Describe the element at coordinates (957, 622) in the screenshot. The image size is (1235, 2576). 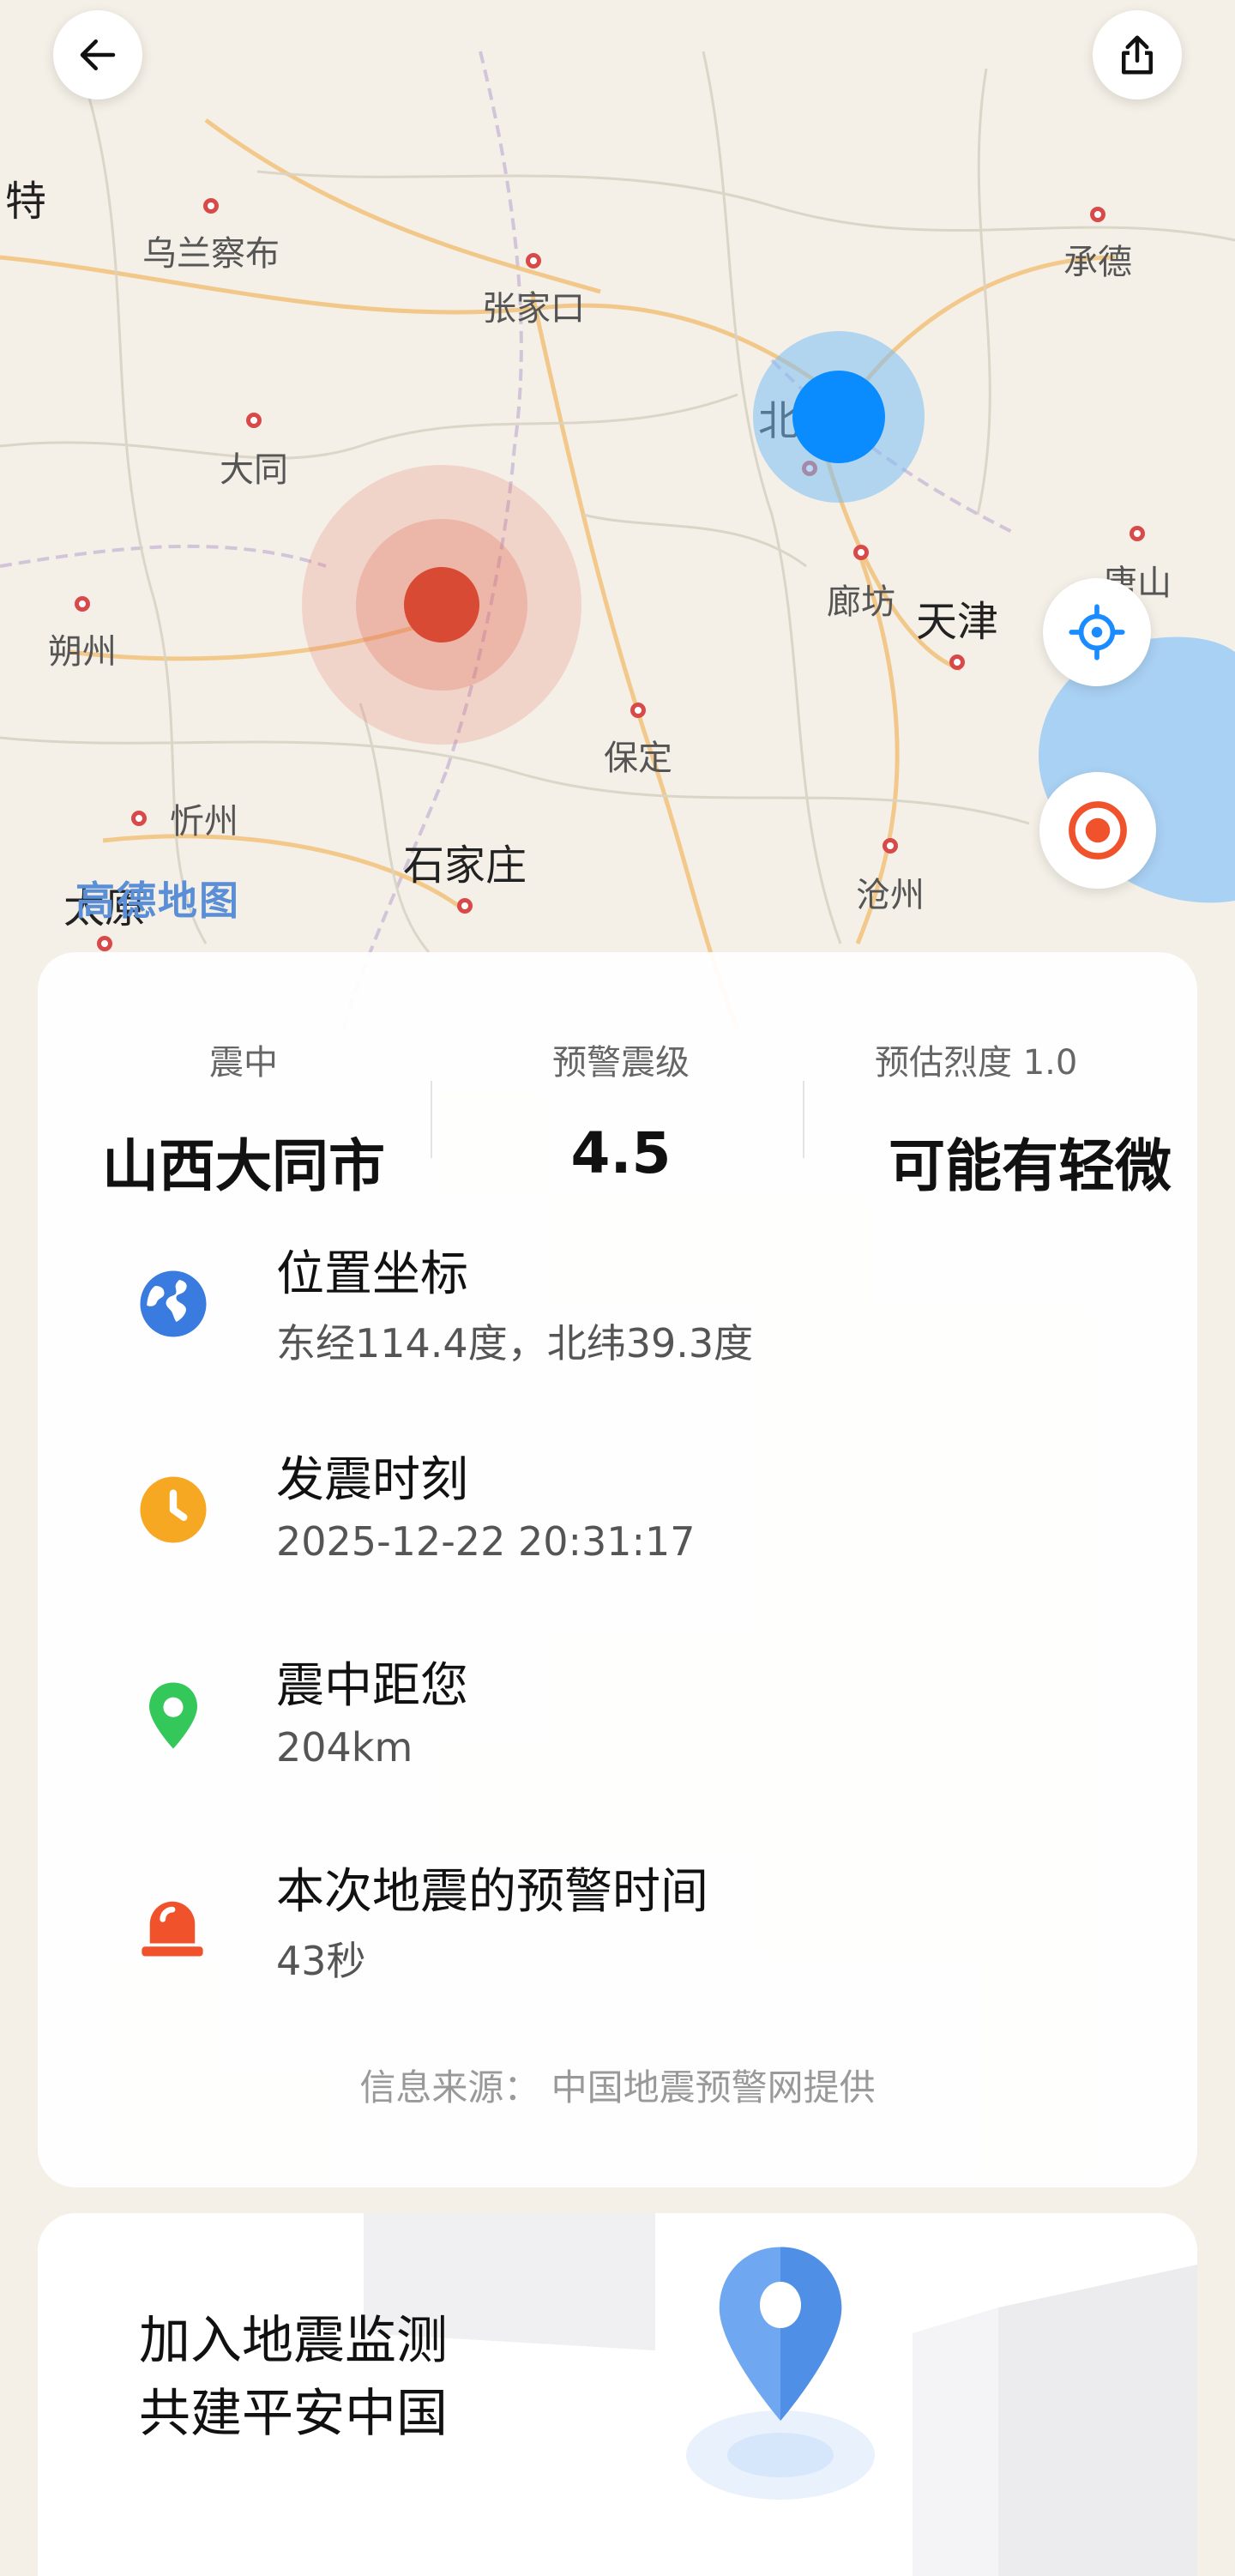
I see `city-label: 天津` at that location.